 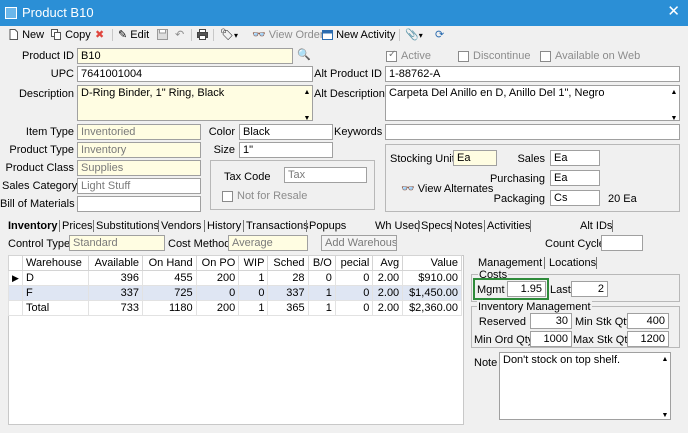 I want to click on product-type-select: Inventory, so click(x=139, y=150).